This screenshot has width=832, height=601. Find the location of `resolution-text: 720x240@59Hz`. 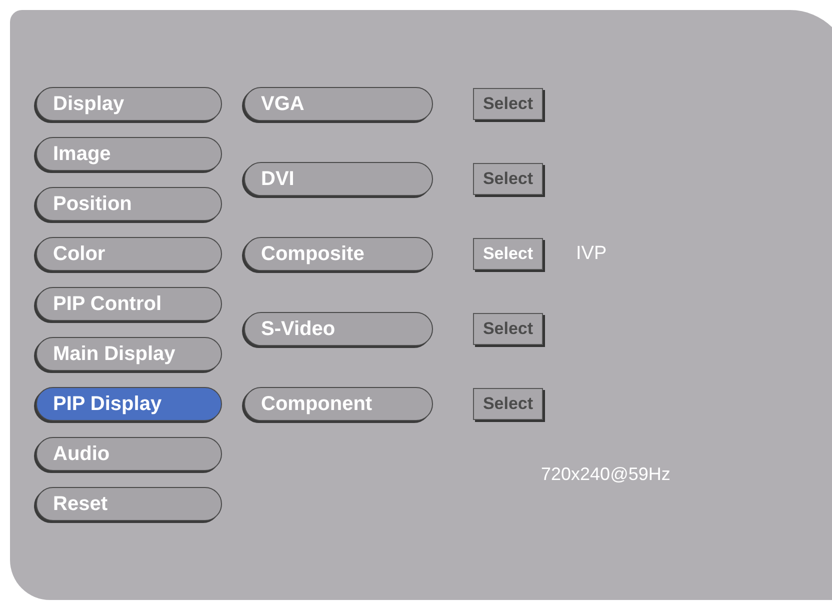

resolution-text: 720x240@59Hz is located at coordinates (605, 474).